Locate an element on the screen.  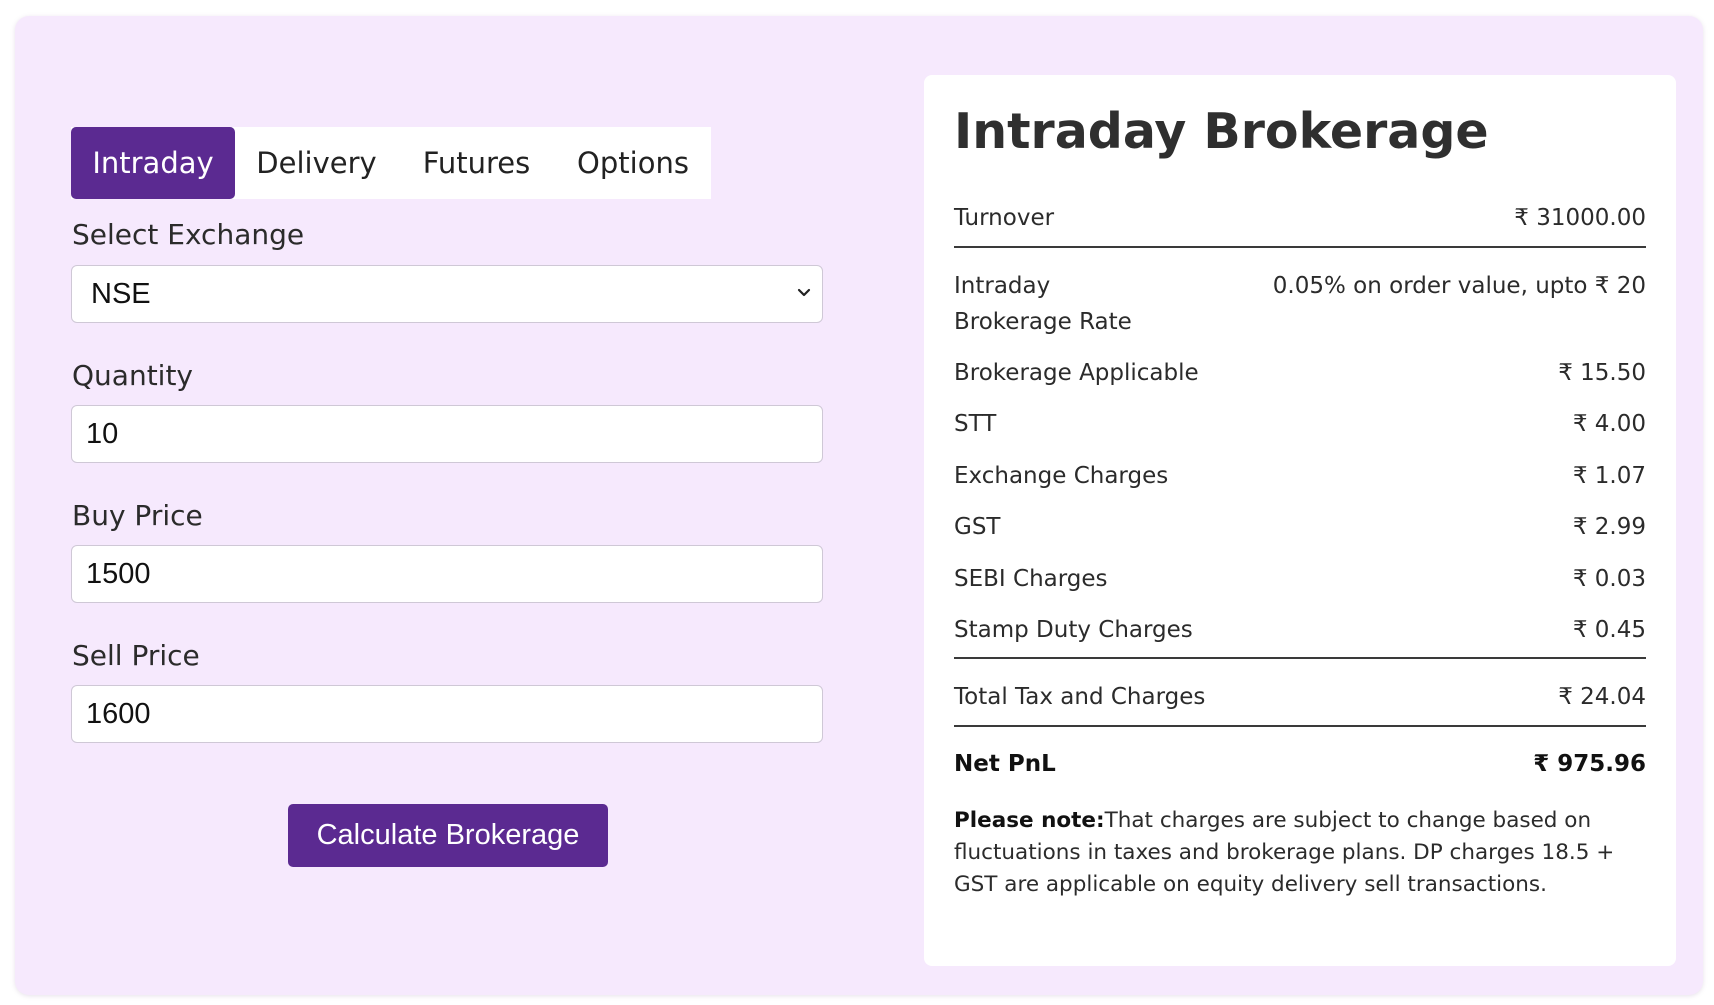
gst-label: GST is located at coordinates (977, 527).